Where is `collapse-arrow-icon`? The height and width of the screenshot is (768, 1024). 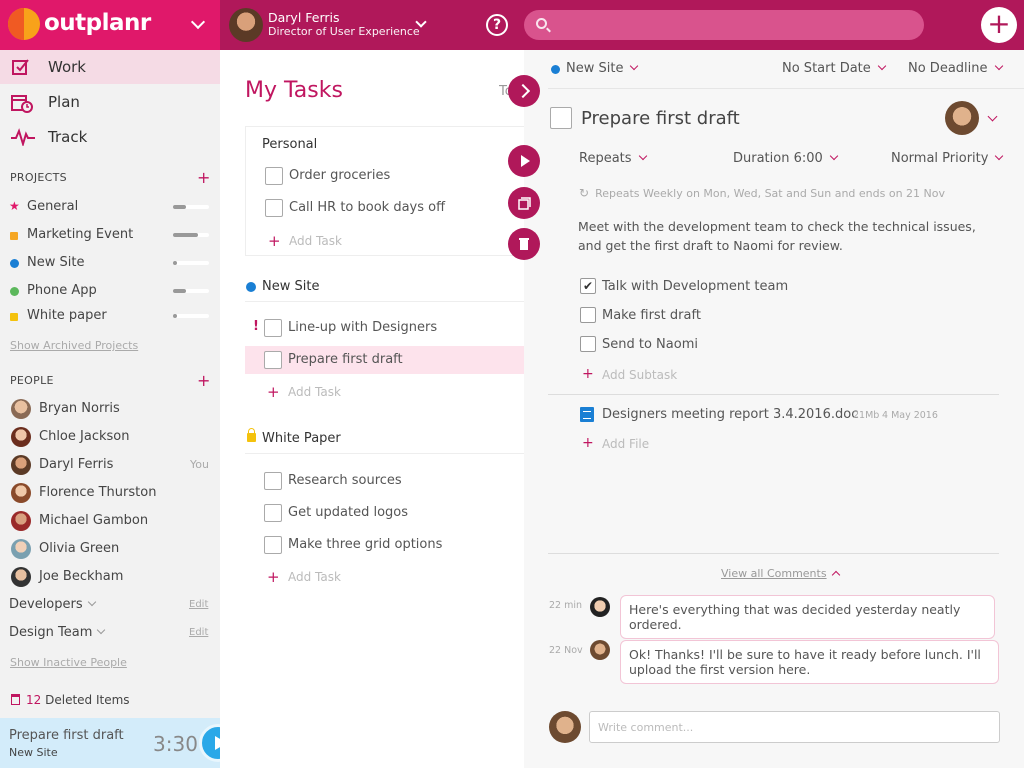 collapse-arrow-icon is located at coordinates (524, 91).